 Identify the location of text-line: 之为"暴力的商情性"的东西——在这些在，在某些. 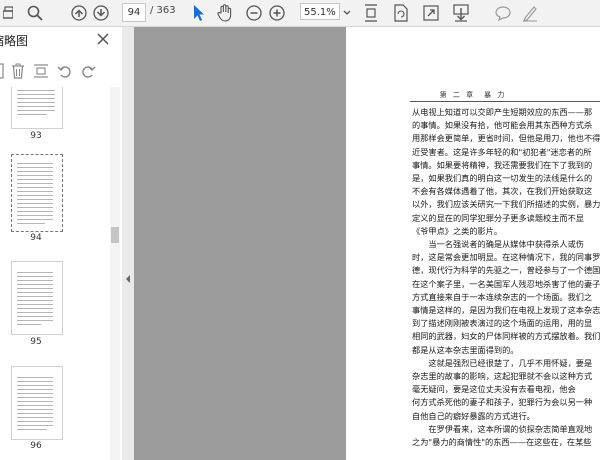
(502, 442).